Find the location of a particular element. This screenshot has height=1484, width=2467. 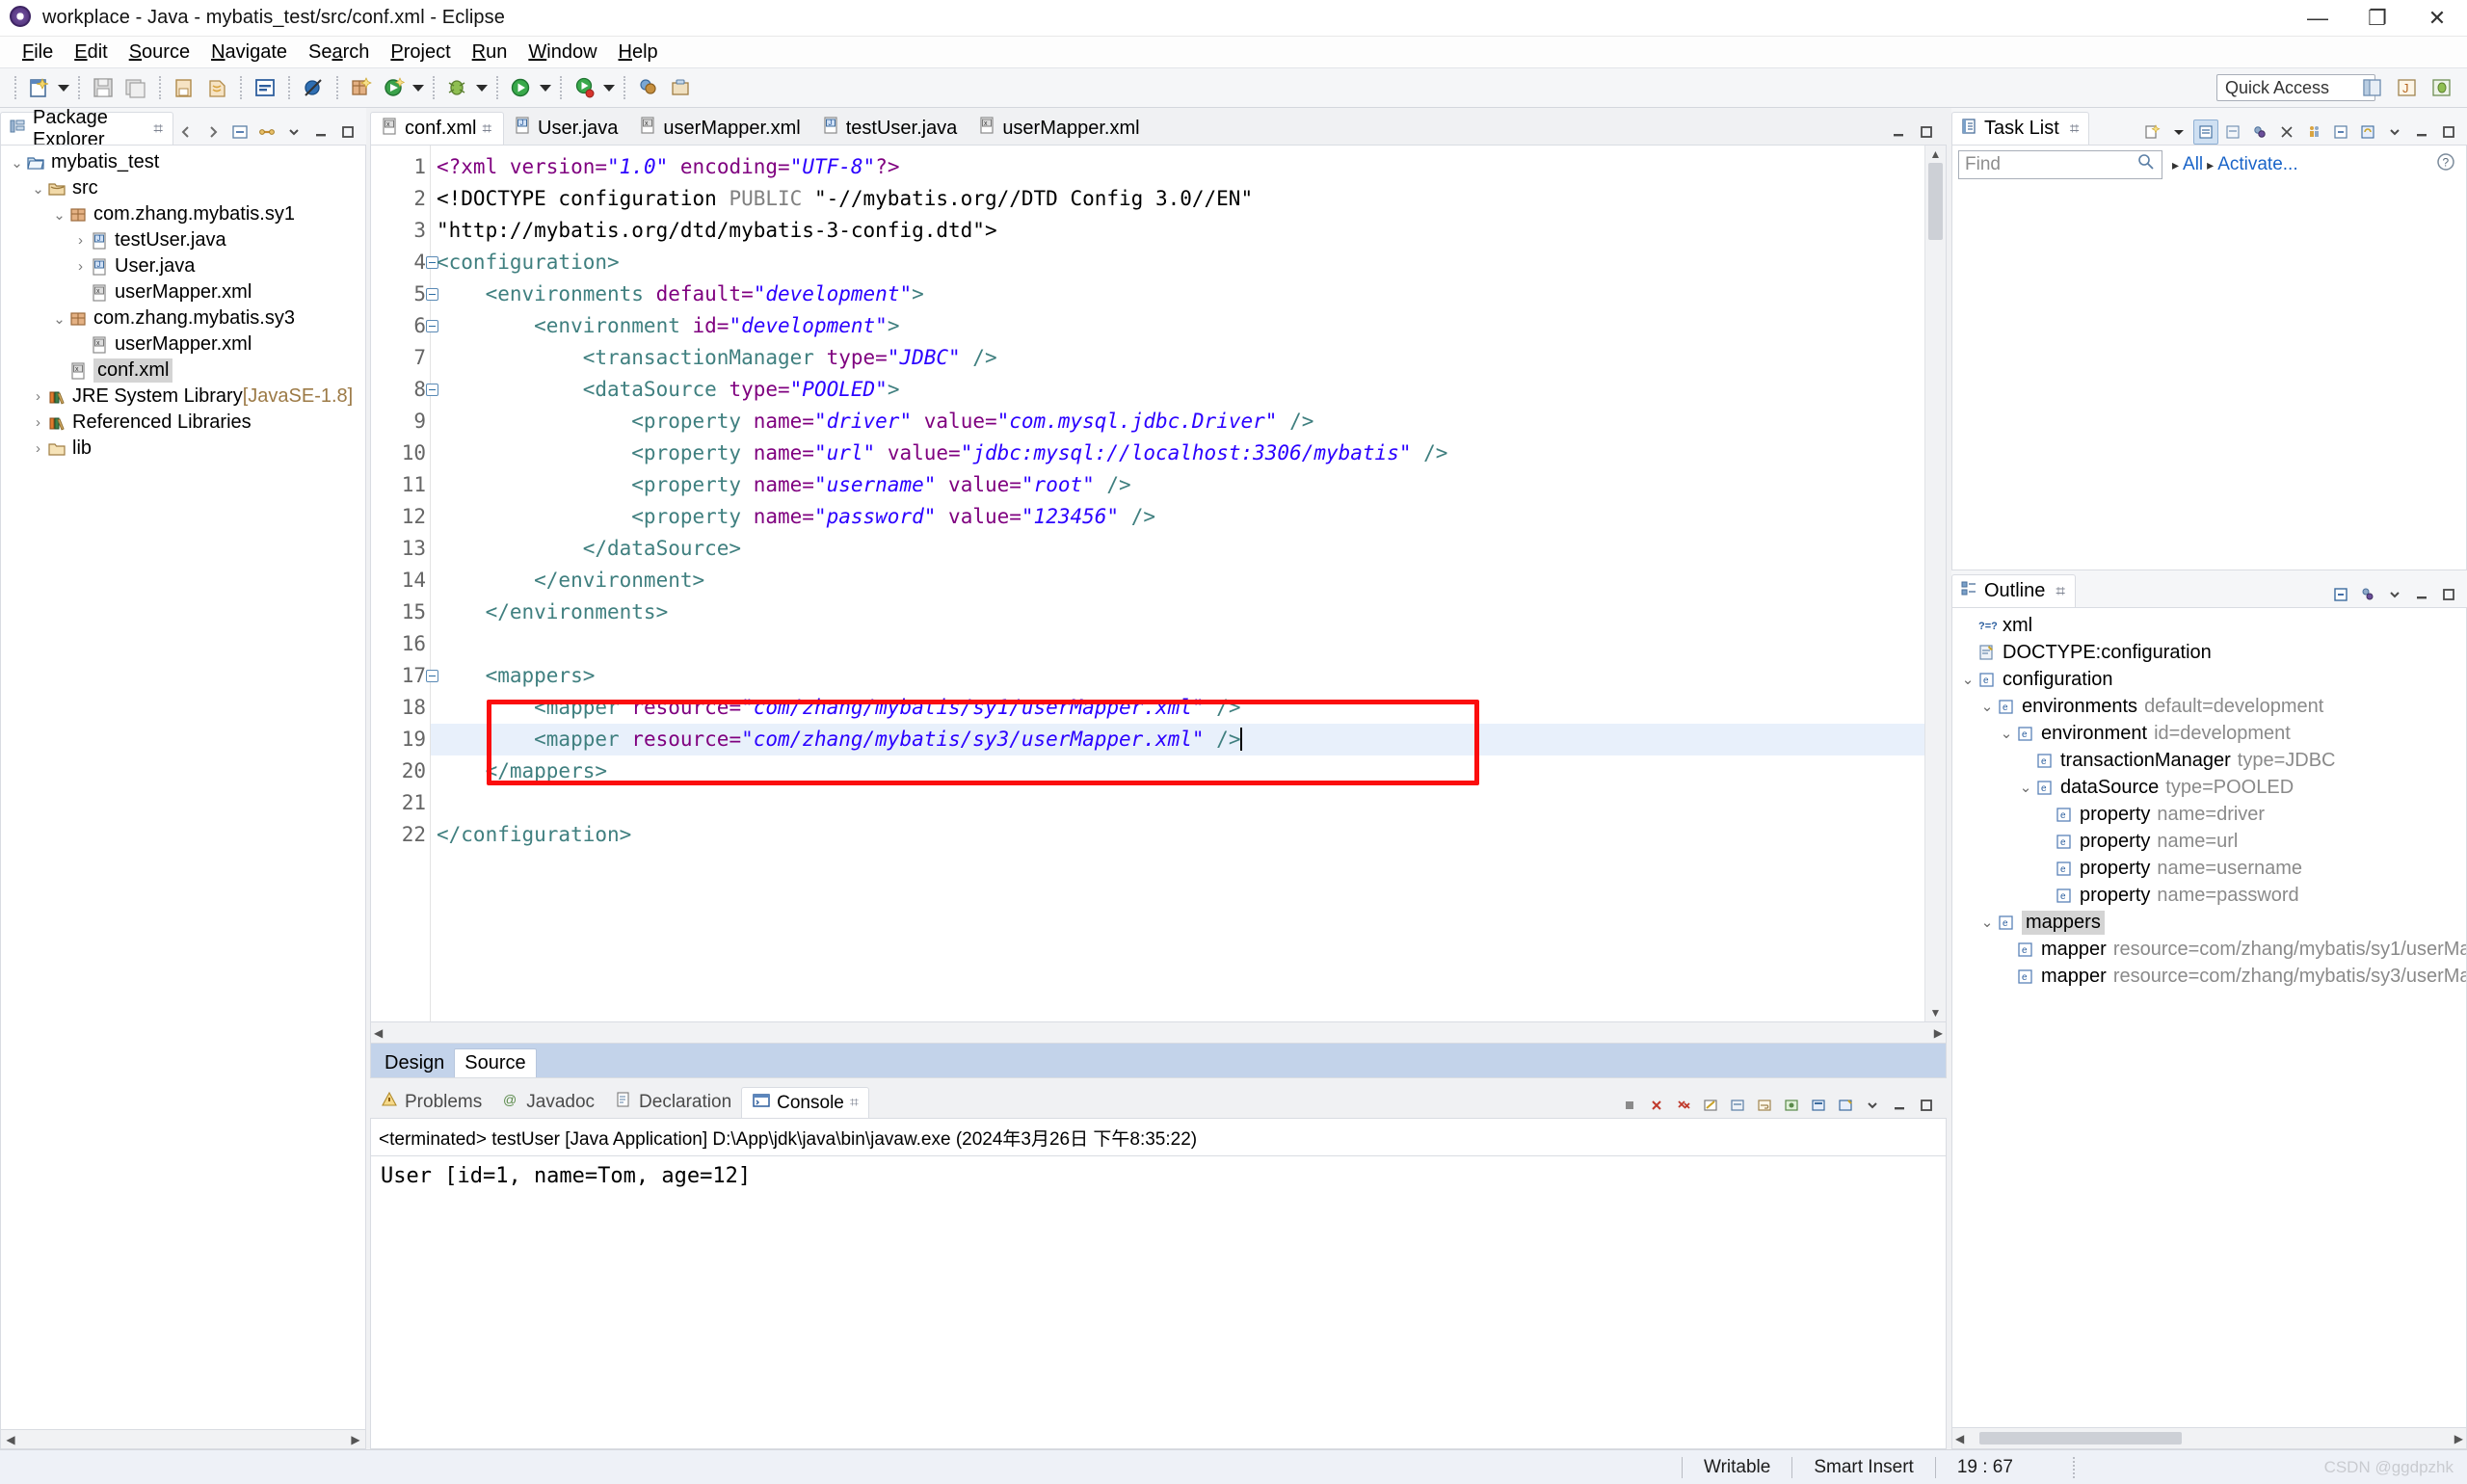

code-line: <configuration> is located at coordinates (1188, 262).